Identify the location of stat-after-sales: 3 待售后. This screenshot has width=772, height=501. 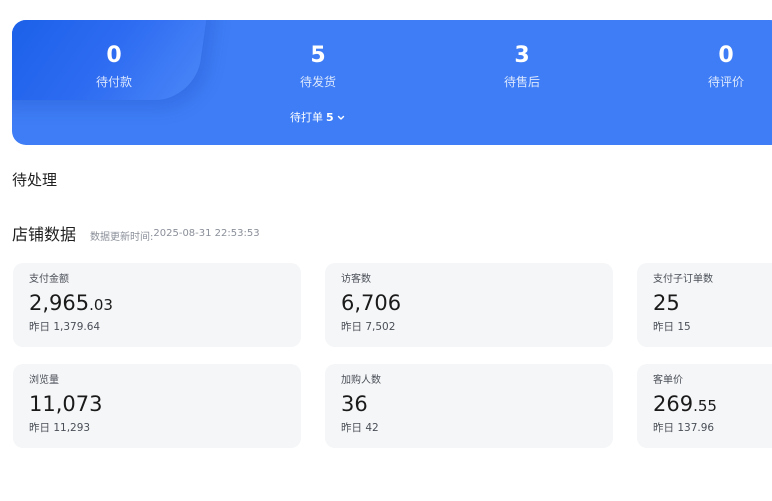
(522, 66).